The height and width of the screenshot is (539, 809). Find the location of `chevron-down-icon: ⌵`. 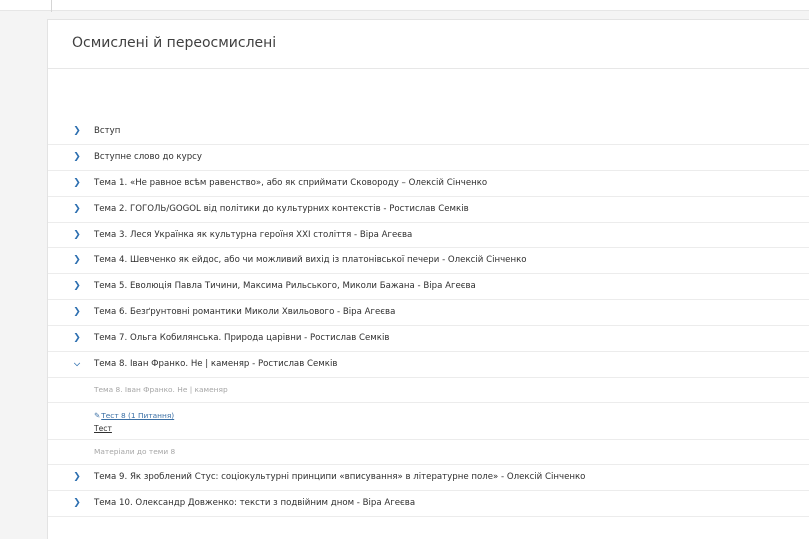

chevron-down-icon: ⌵ is located at coordinates (77, 364).